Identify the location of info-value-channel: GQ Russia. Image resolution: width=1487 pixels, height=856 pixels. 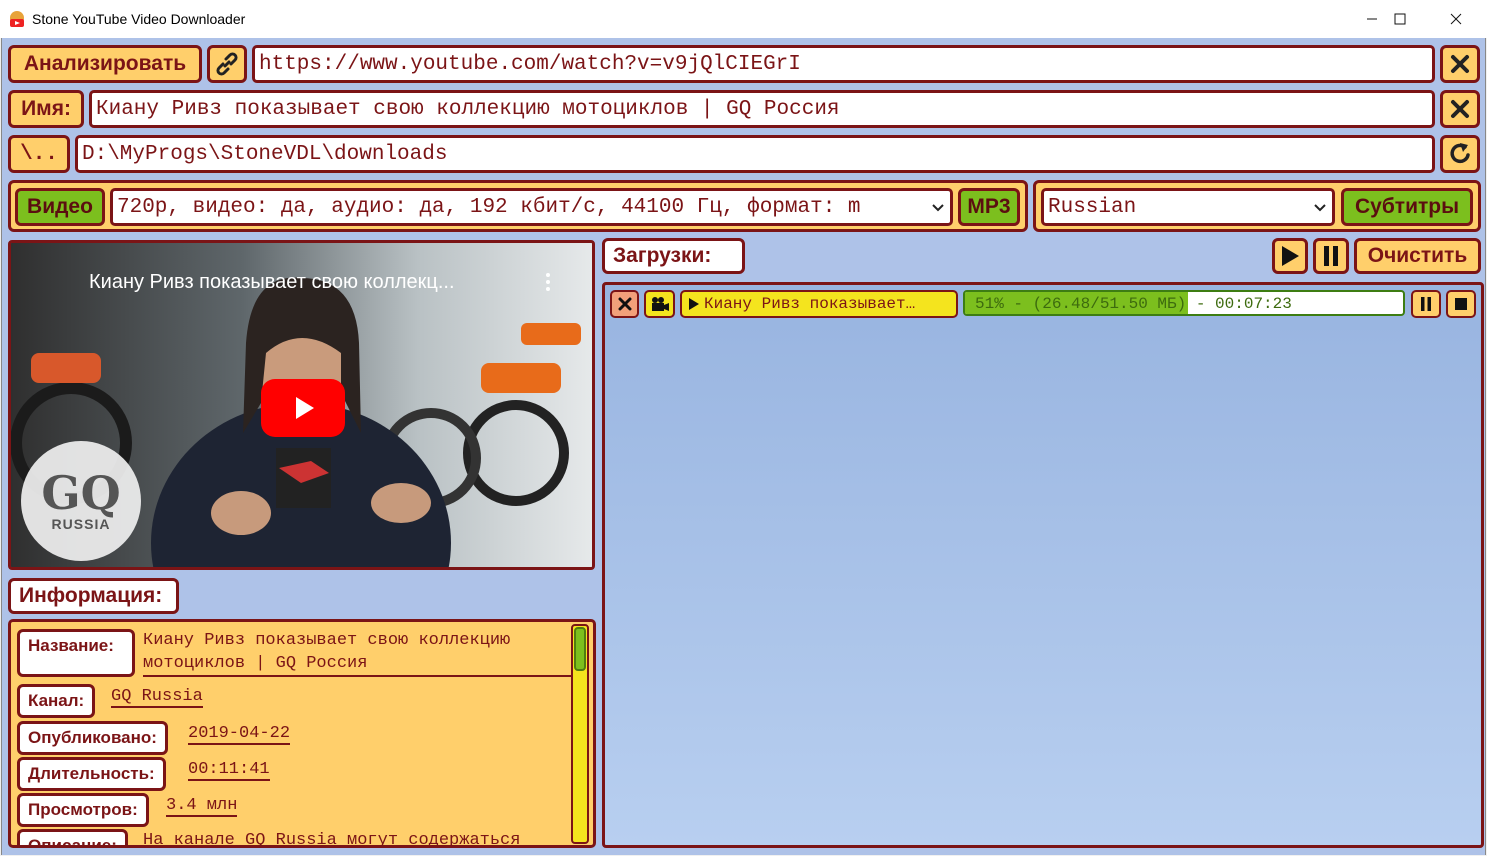
(157, 696).